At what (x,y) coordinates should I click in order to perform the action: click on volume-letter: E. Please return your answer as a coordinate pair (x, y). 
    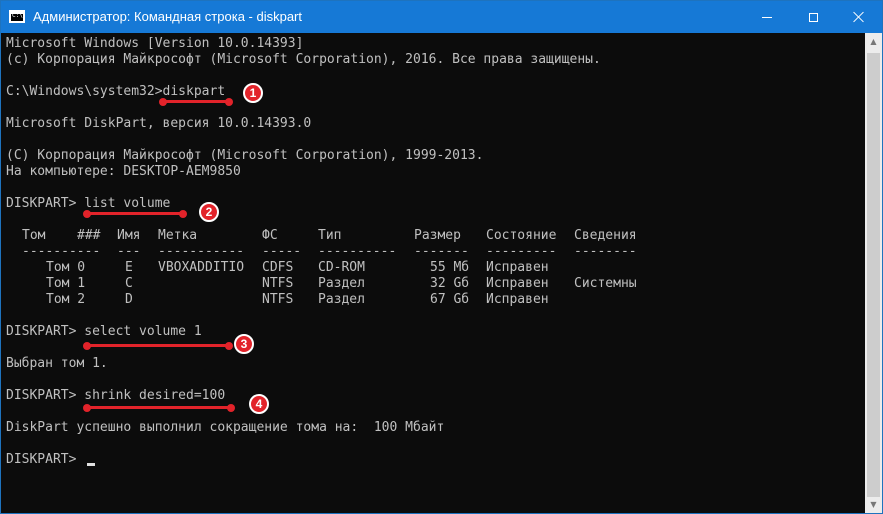
    Looking at the image, I should click on (129, 267).